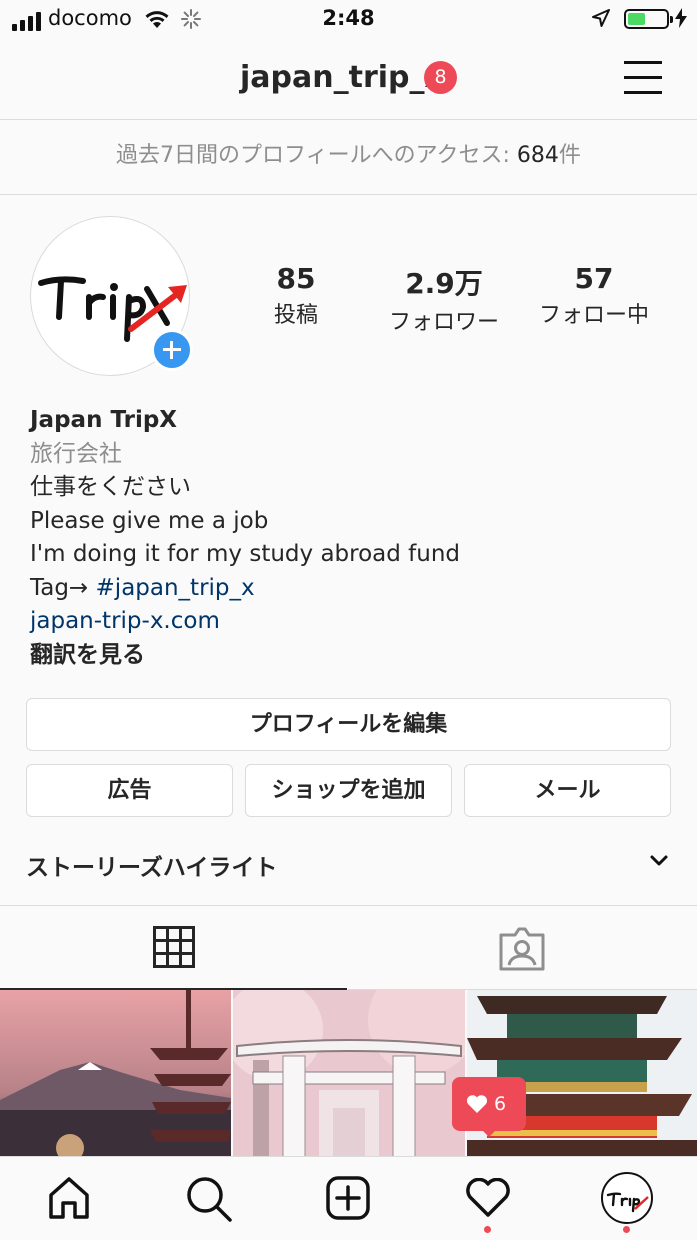  I want to click on tab-tagged, so click(522, 948).